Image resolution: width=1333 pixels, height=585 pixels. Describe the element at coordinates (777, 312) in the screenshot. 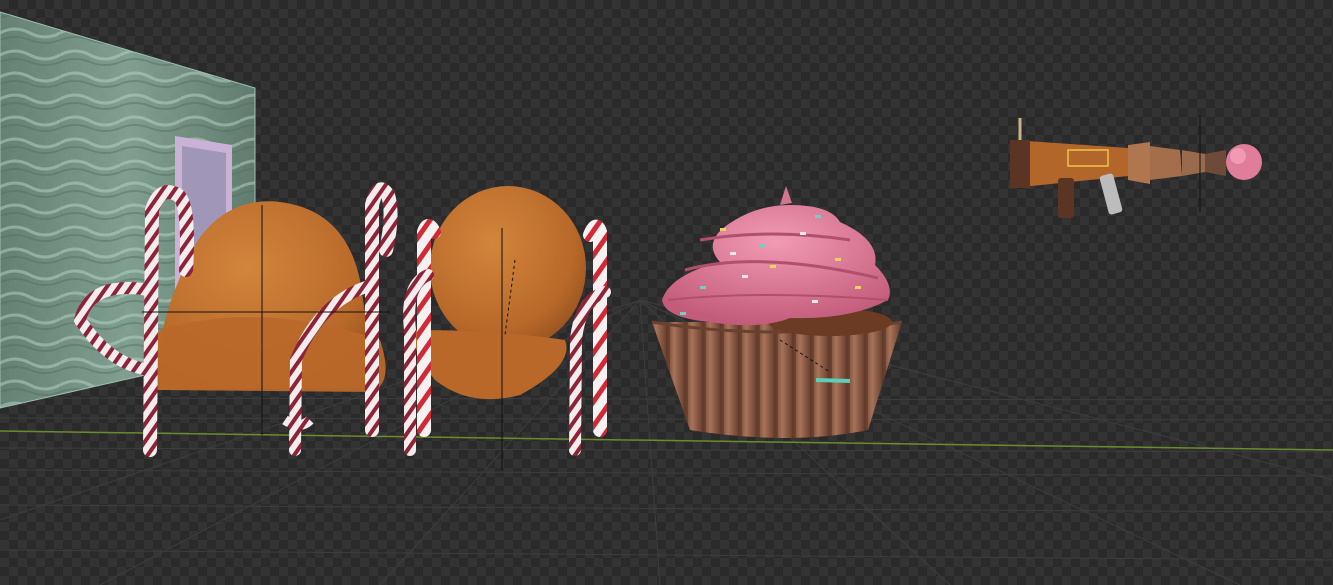

I see `cupcake` at that location.